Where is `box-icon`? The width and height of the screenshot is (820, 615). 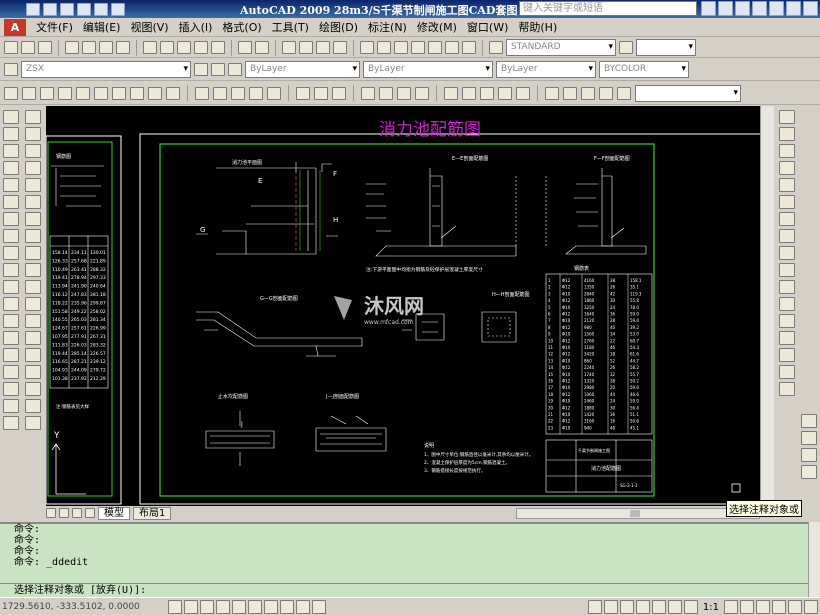
box-icon is located at coordinates (29, 93).